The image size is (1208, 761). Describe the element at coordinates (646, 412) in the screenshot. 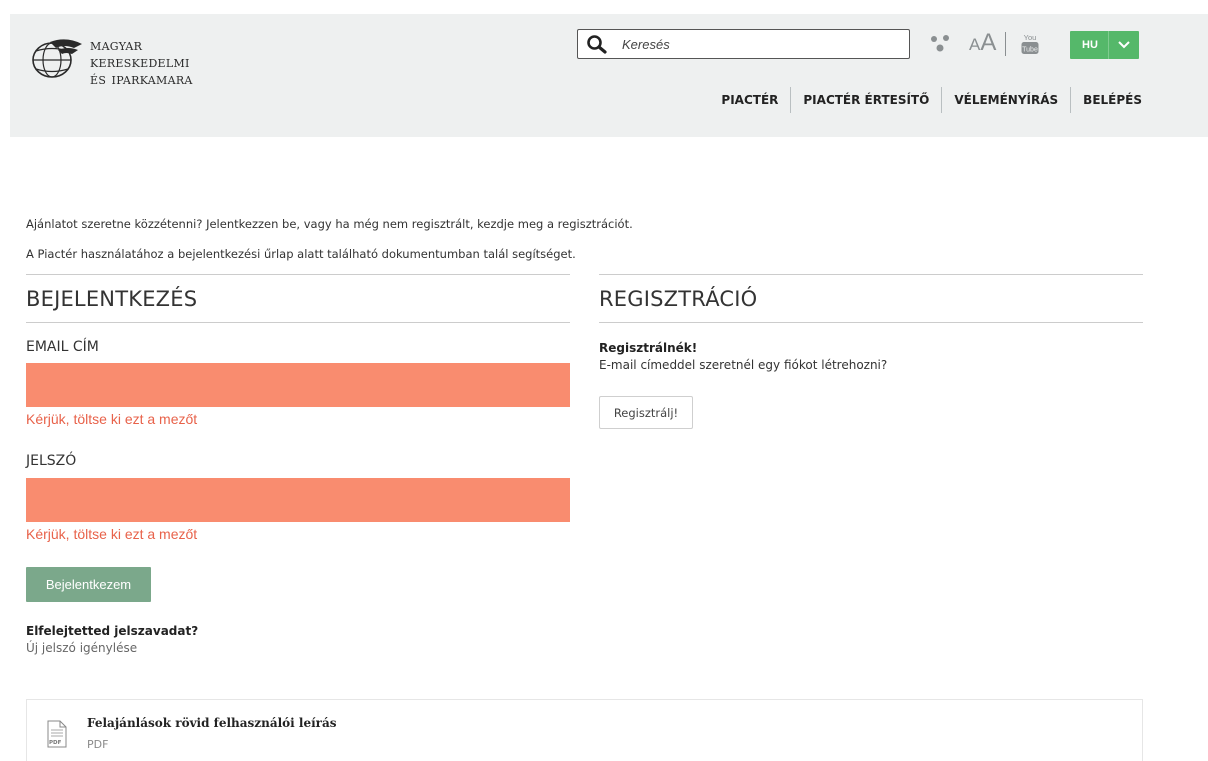

I see `register-button: Regisztrálj!` at that location.